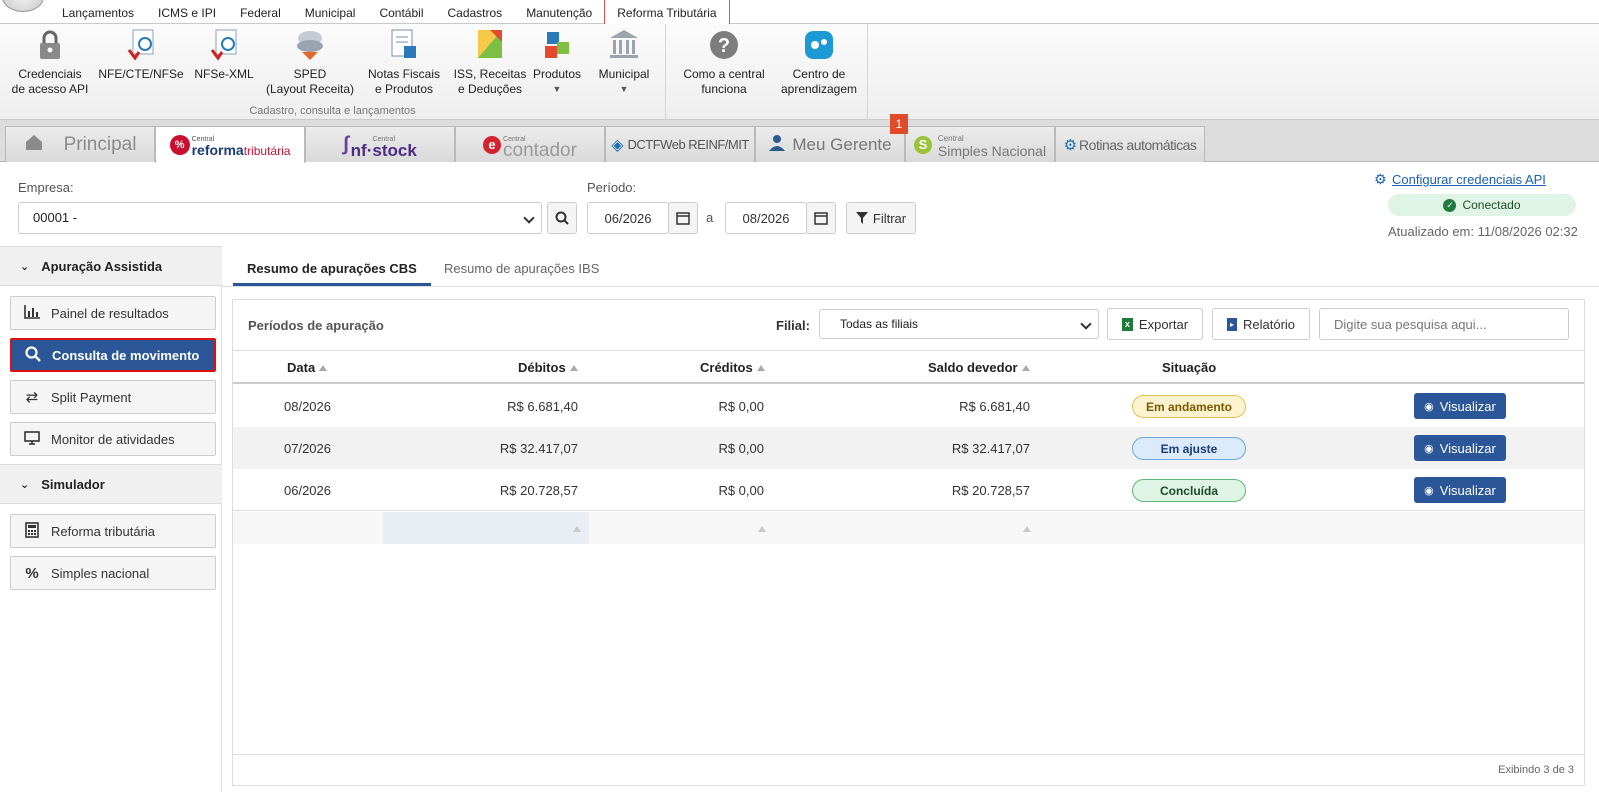 The width and height of the screenshot is (1599, 792). What do you see at coordinates (1086, 324) in the screenshot?
I see `chevron-down-icon` at bounding box center [1086, 324].